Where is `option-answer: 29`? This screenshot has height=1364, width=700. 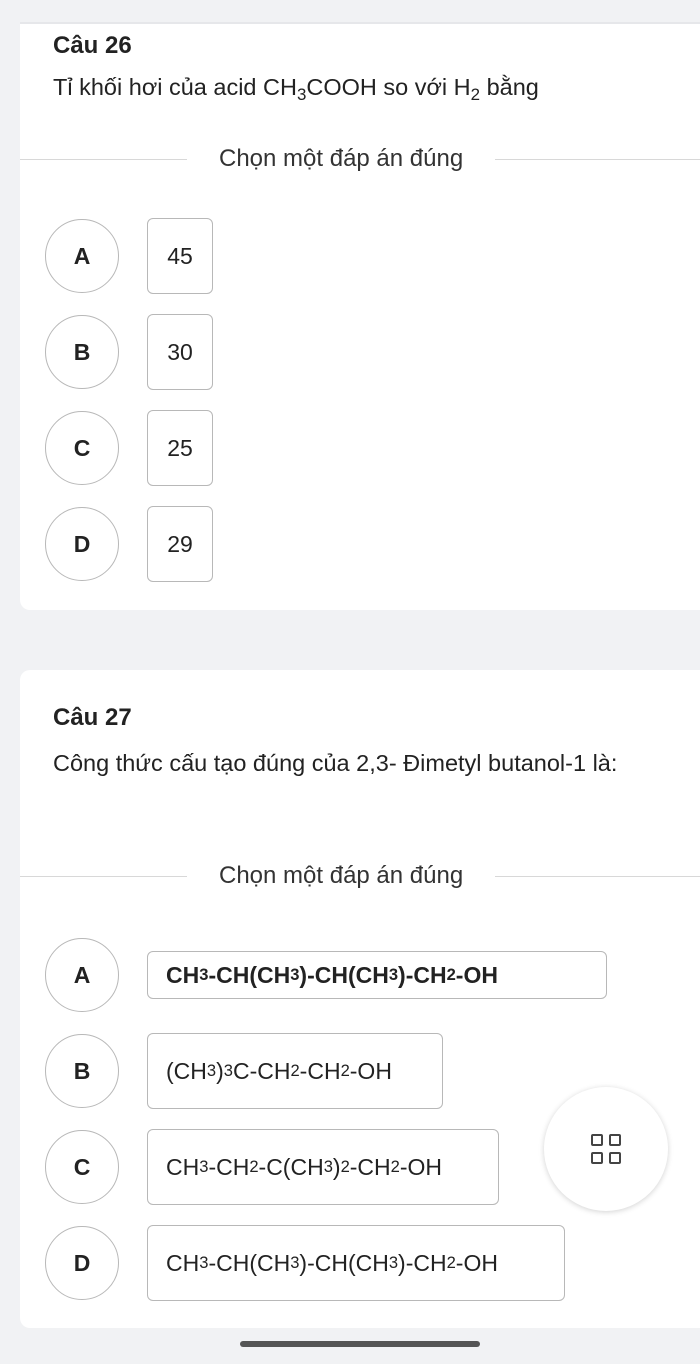 option-answer: 29 is located at coordinates (180, 544).